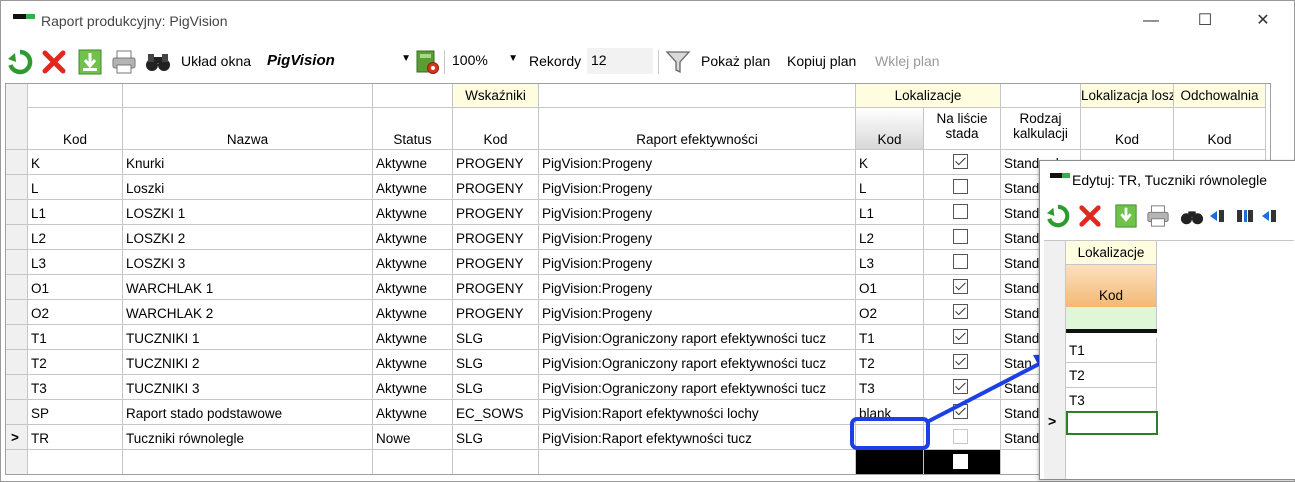 The height and width of the screenshot is (482, 1295). Describe the element at coordinates (890, 362) in the screenshot. I see `cell-location: T2` at that location.